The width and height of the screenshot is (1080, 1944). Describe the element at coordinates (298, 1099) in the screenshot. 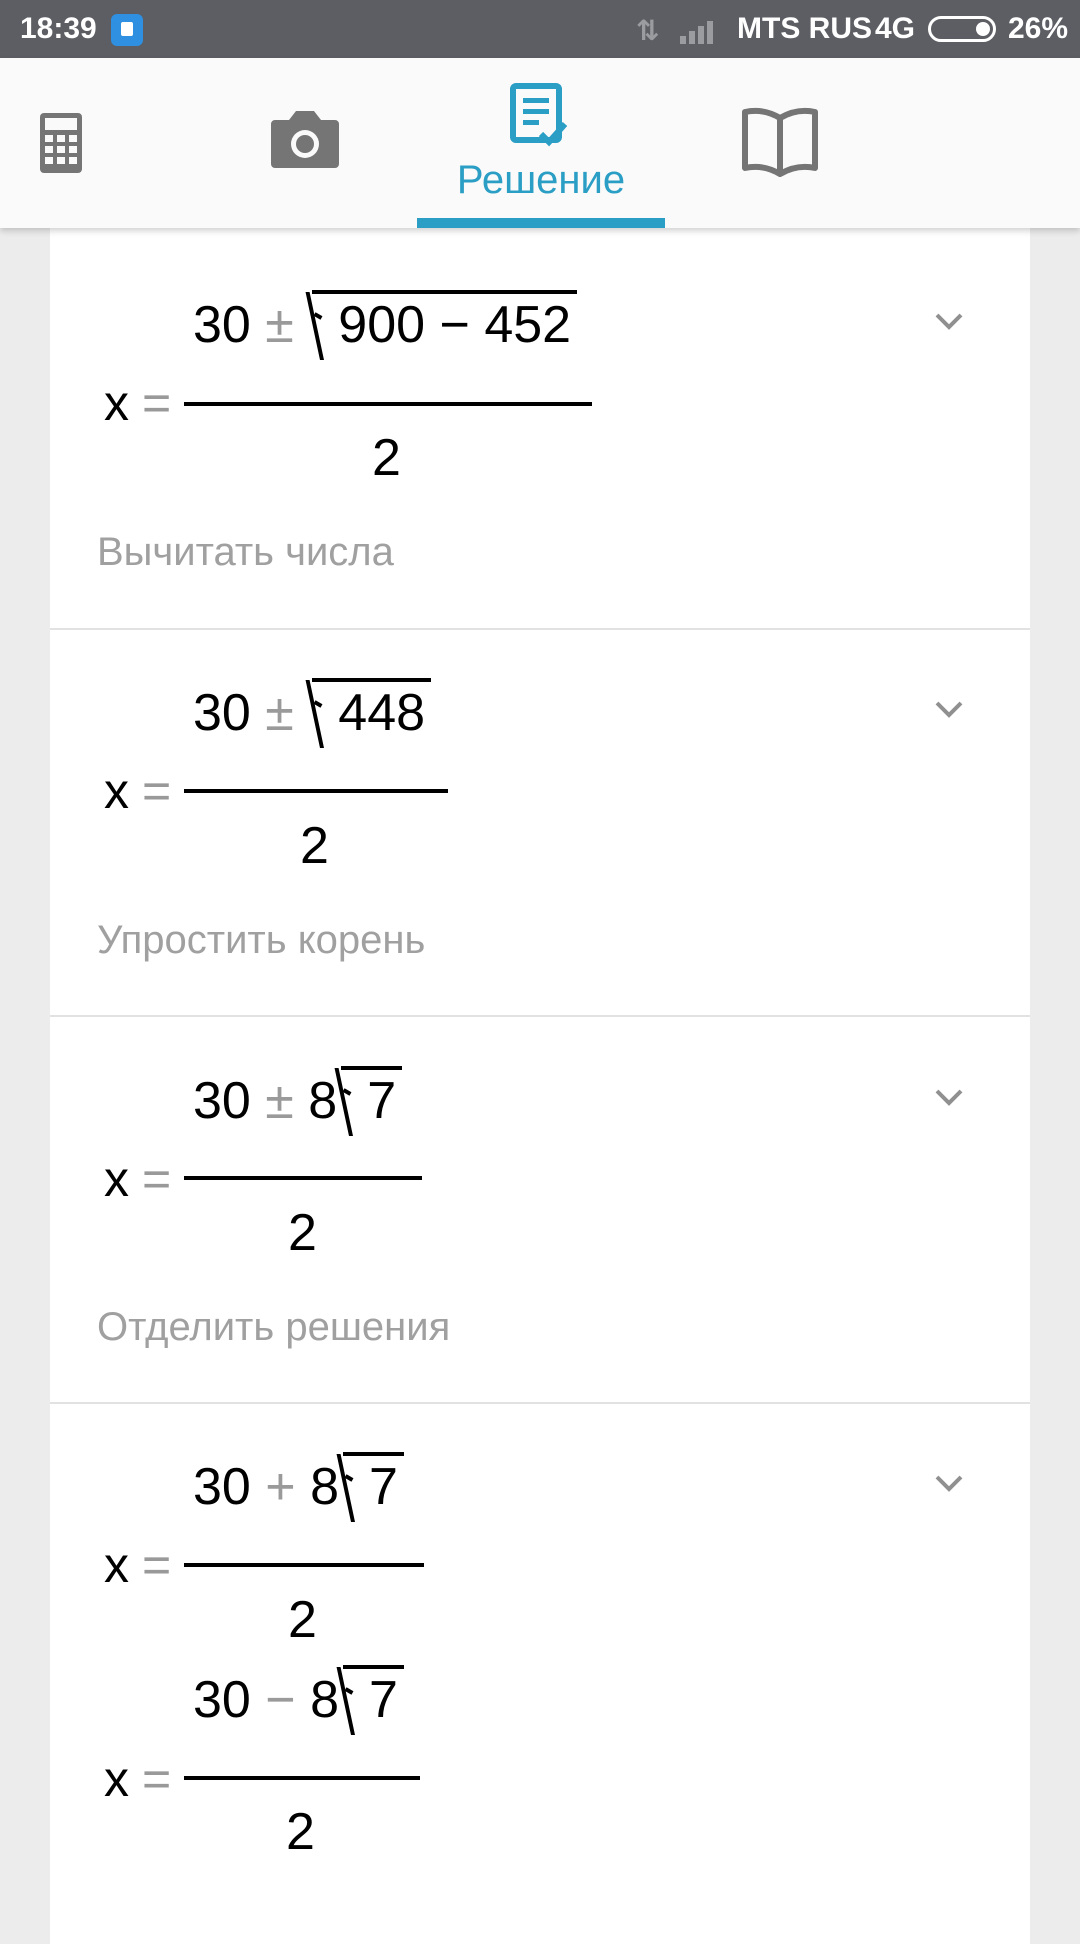

I see `numerator: 30 ± 87` at that location.